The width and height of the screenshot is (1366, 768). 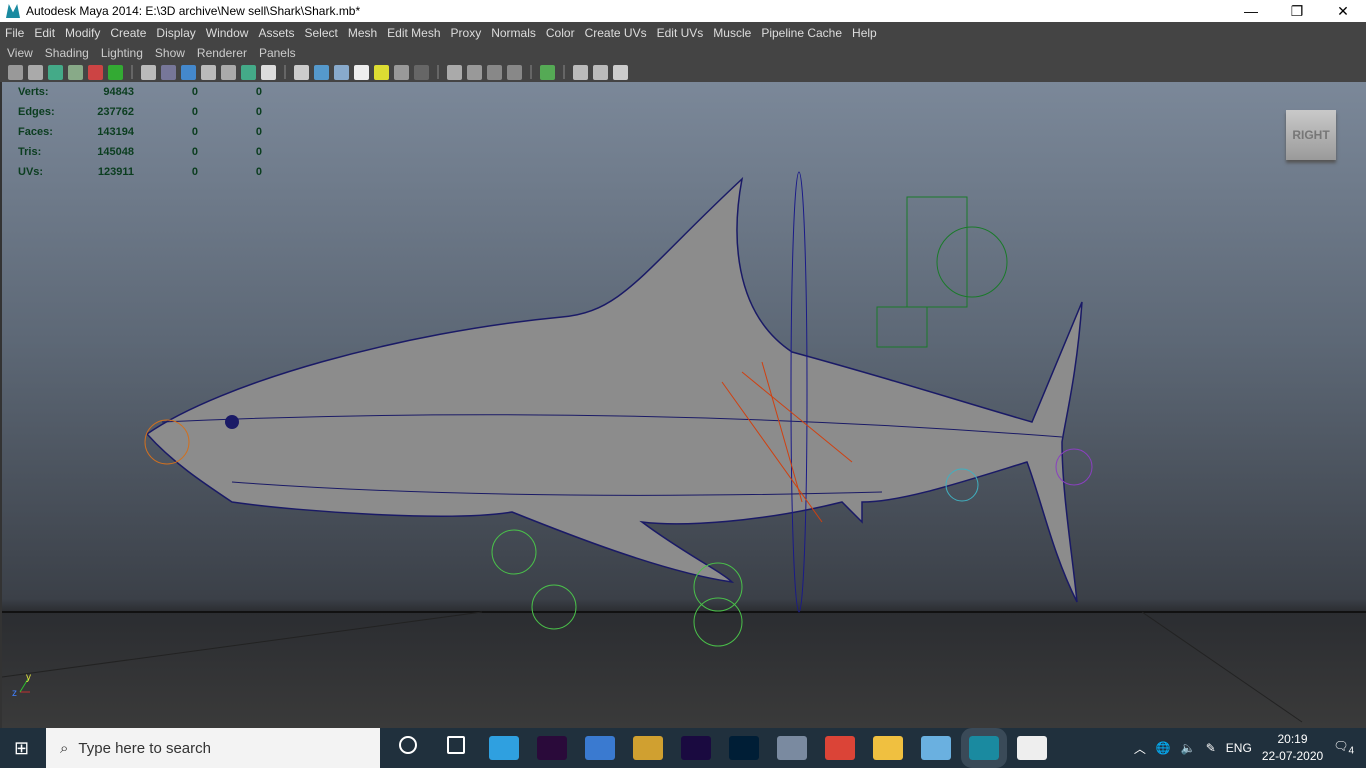 What do you see at coordinates (456, 745) in the screenshot?
I see `task-view-icon` at bounding box center [456, 745].